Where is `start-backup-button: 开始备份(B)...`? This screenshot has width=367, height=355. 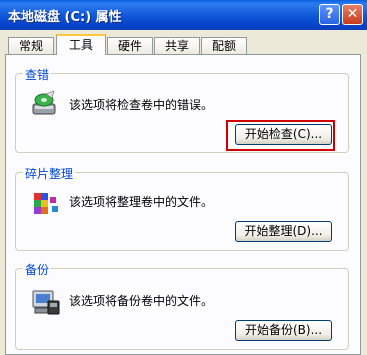
start-backup-button: 开始备份(B)... is located at coordinates (283, 330).